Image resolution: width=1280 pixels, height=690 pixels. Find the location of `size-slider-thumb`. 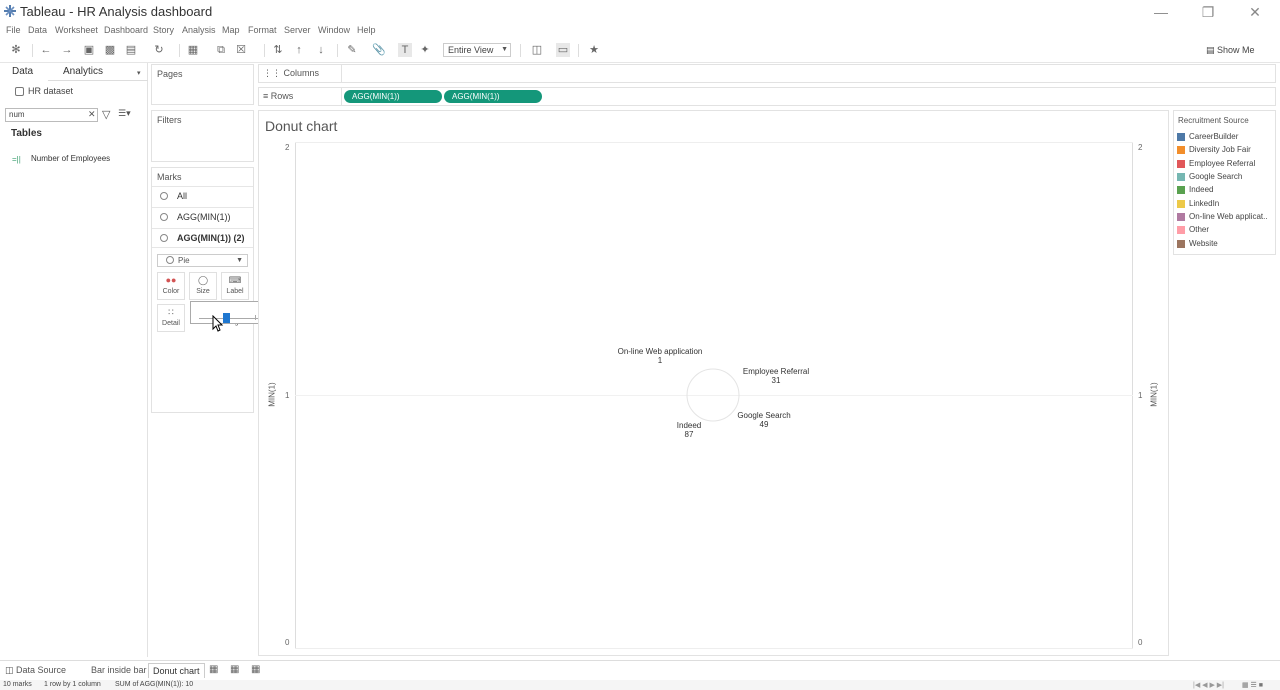

size-slider-thumb is located at coordinates (226, 318).